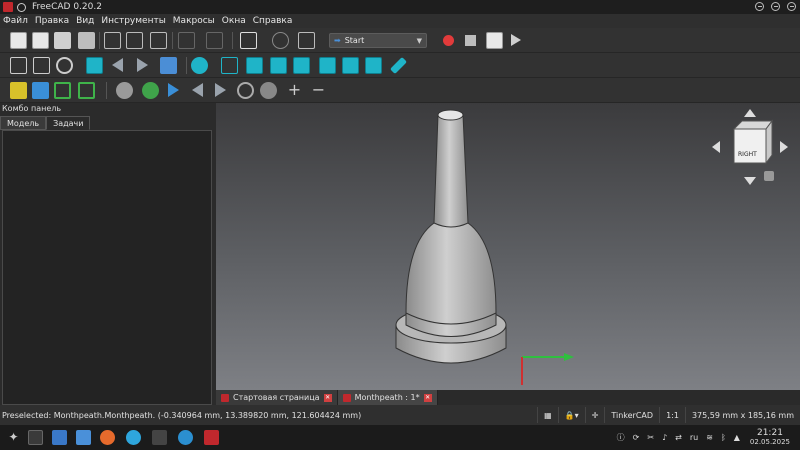 The height and width of the screenshot is (450, 800). What do you see at coordinates (86, 40) in the screenshot?
I see `print-icon` at bounding box center [86, 40].